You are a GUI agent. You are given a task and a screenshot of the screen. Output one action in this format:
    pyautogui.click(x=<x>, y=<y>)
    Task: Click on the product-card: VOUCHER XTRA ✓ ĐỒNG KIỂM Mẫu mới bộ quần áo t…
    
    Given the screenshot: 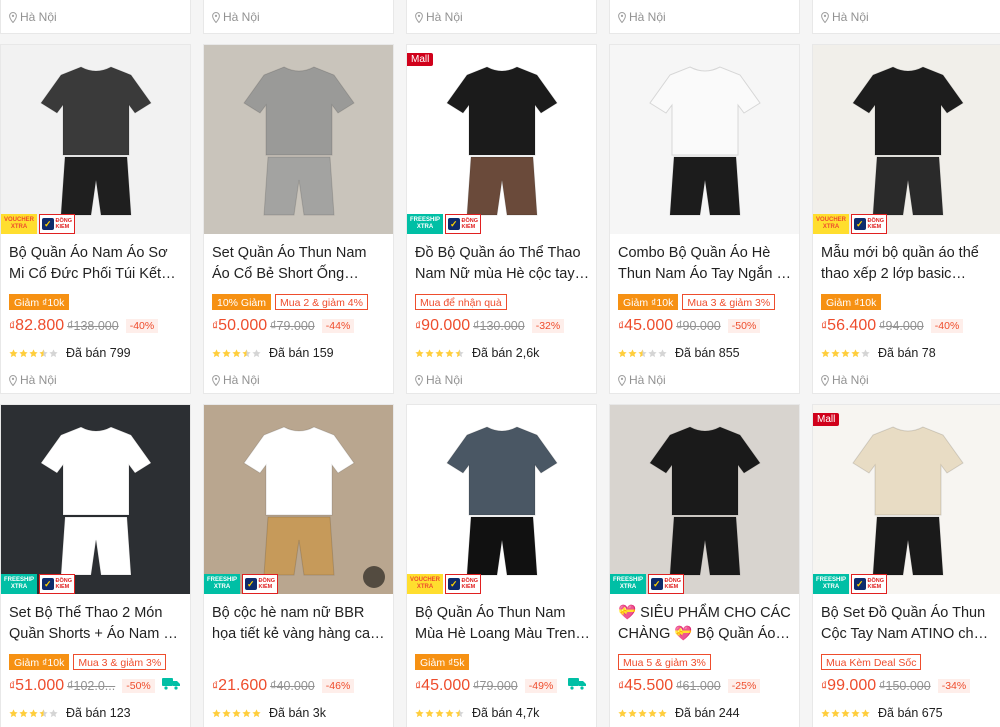 What is the action you would take?
    pyautogui.click(x=906, y=219)
    